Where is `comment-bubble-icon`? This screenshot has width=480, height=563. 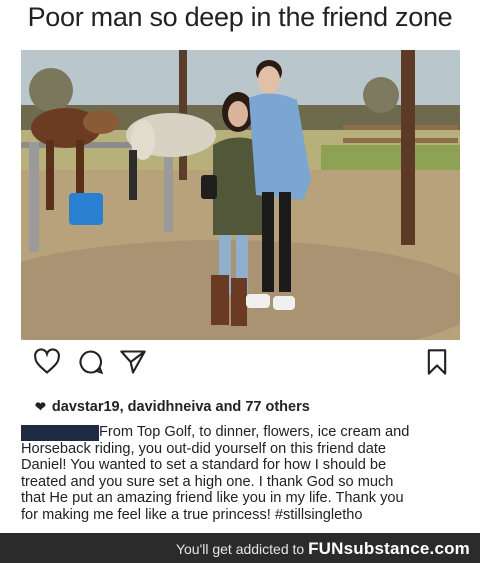 comment-bubble-icon is located at coordinates (91, 362).